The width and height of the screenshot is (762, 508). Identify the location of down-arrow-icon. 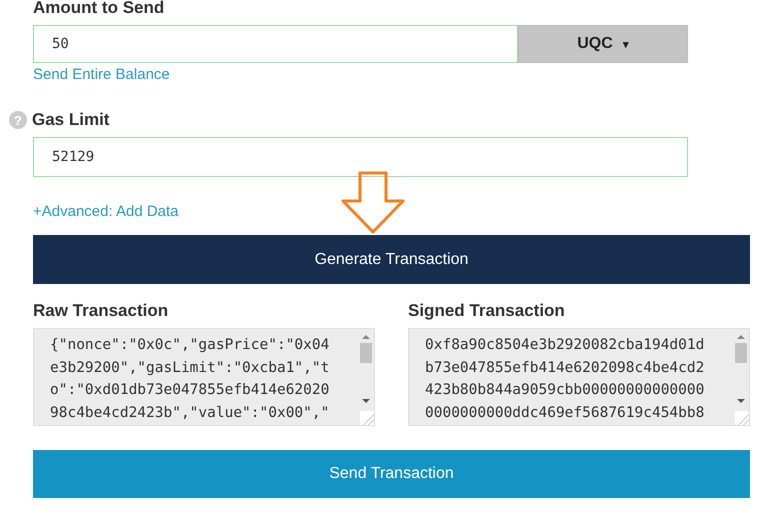
(373, 203).